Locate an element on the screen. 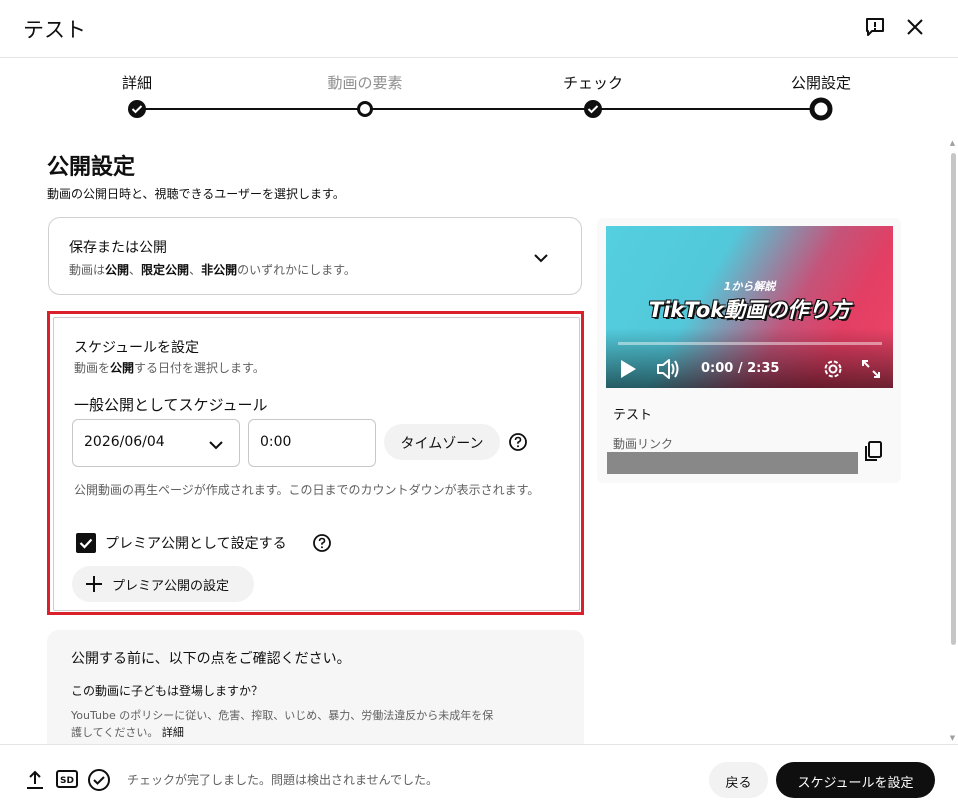 The height and width of the screenshot is (811, 958). step-label: 動画の要素 is located at coordinates (365, 83).